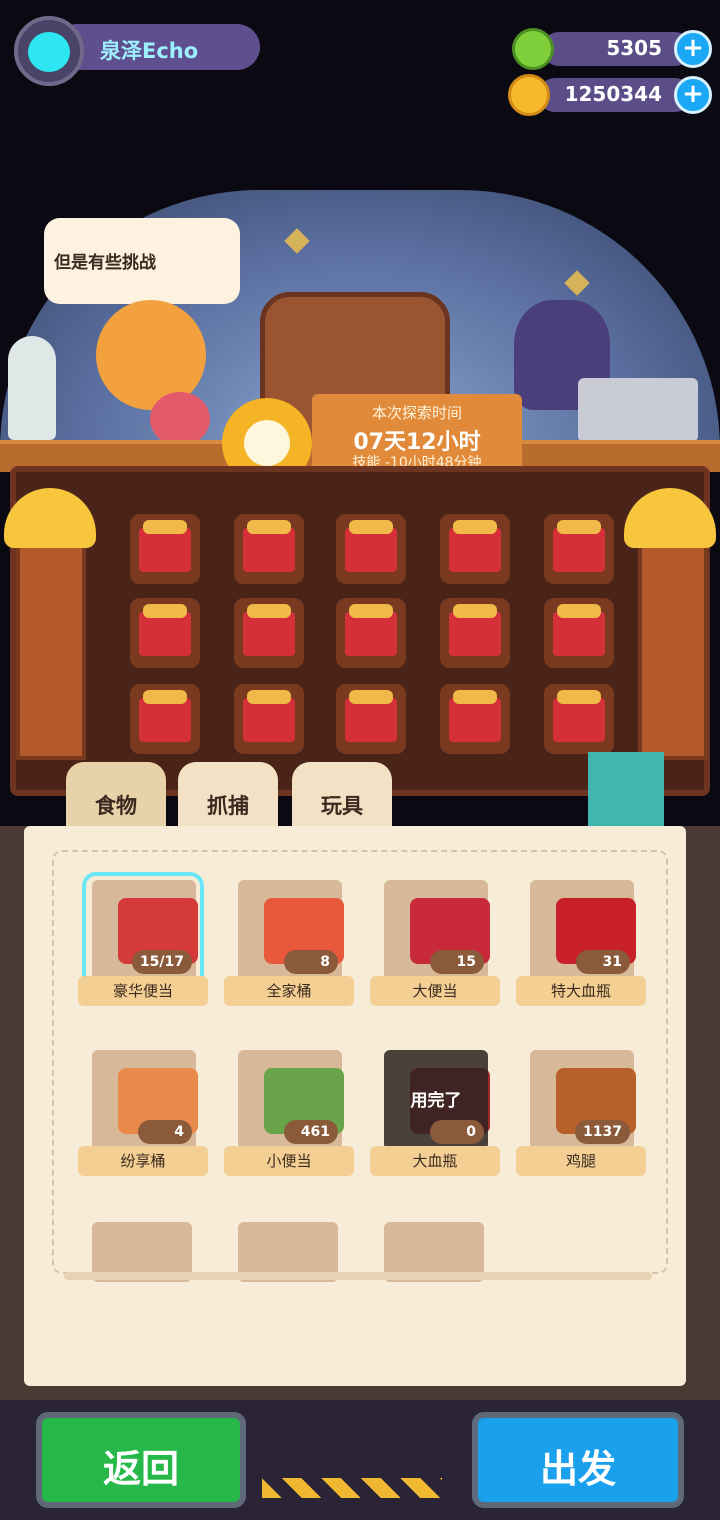  I want to click on inventory-item: 15 大便当, so click(435, 950).